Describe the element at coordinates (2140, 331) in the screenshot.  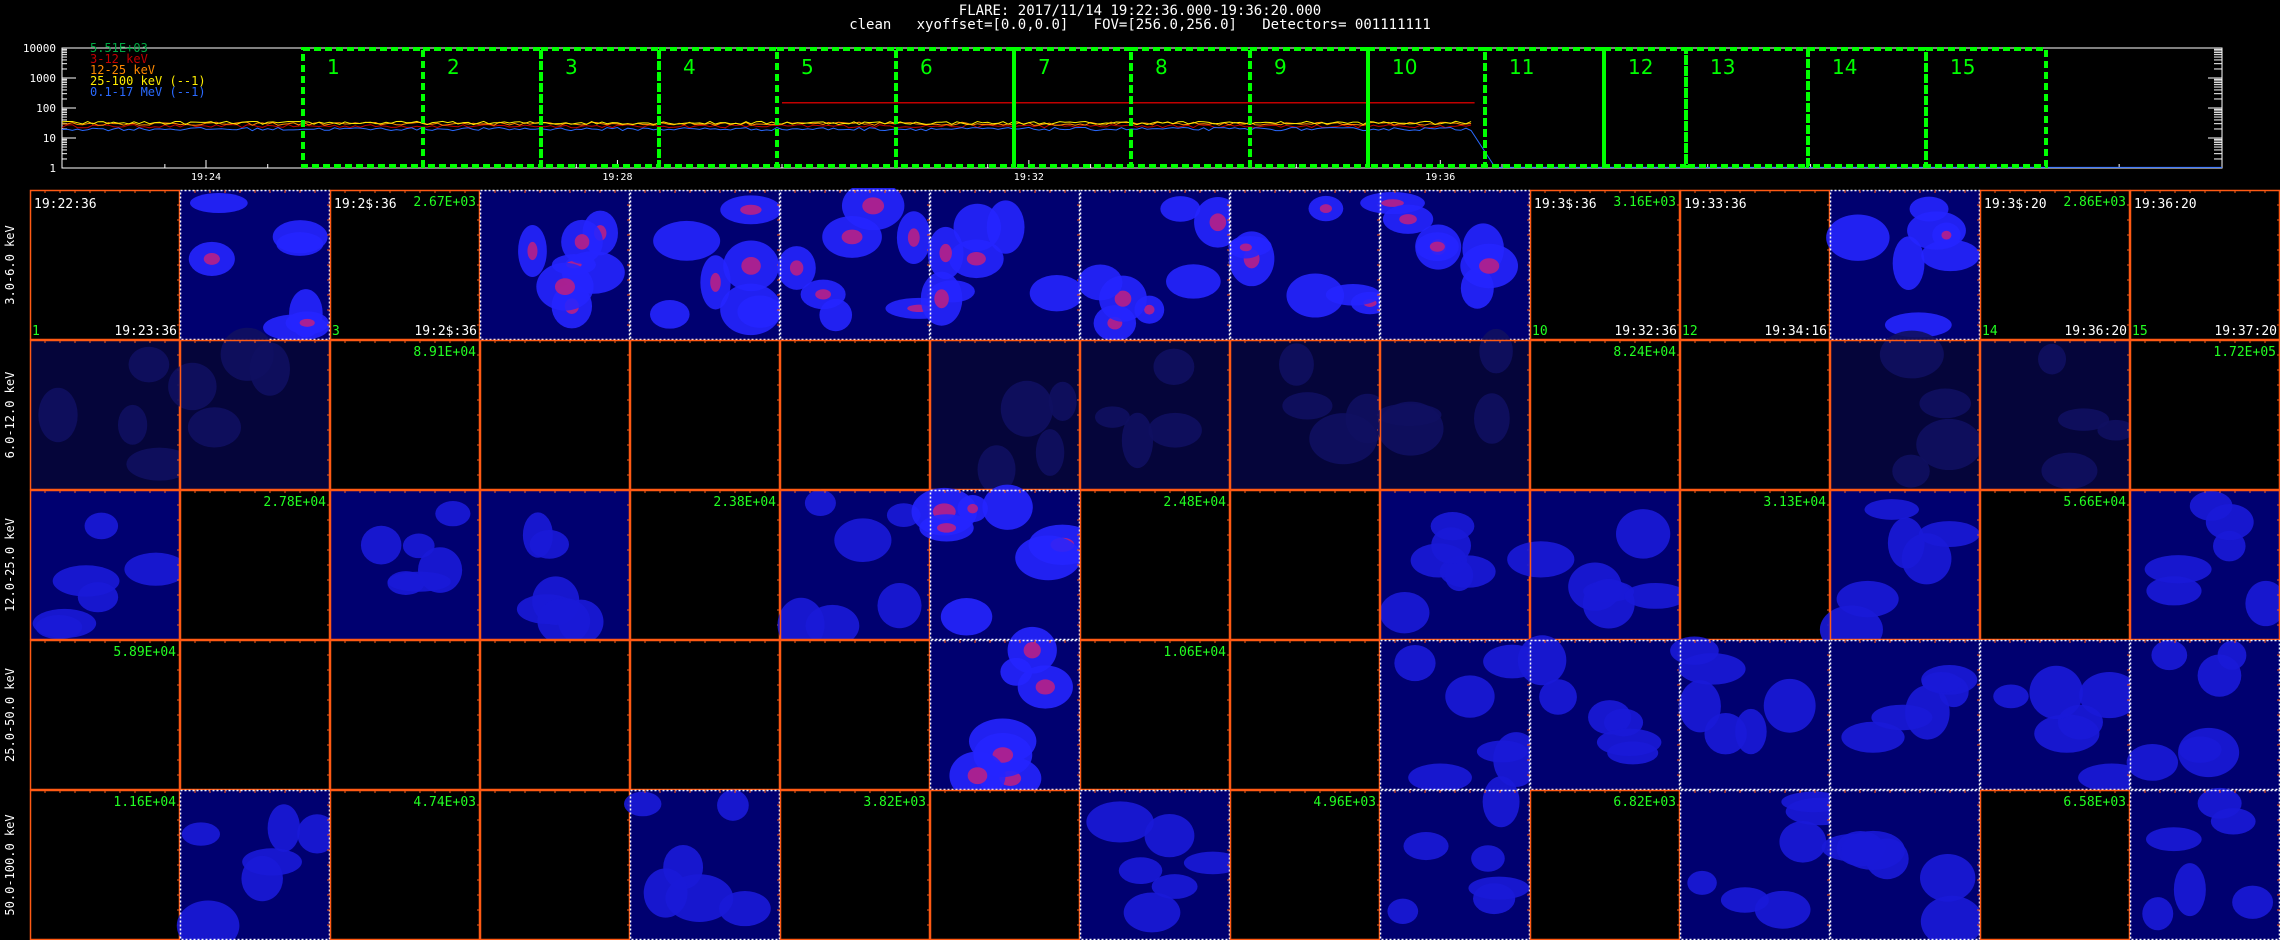
I see `panel-interval-number: 15` at that location.